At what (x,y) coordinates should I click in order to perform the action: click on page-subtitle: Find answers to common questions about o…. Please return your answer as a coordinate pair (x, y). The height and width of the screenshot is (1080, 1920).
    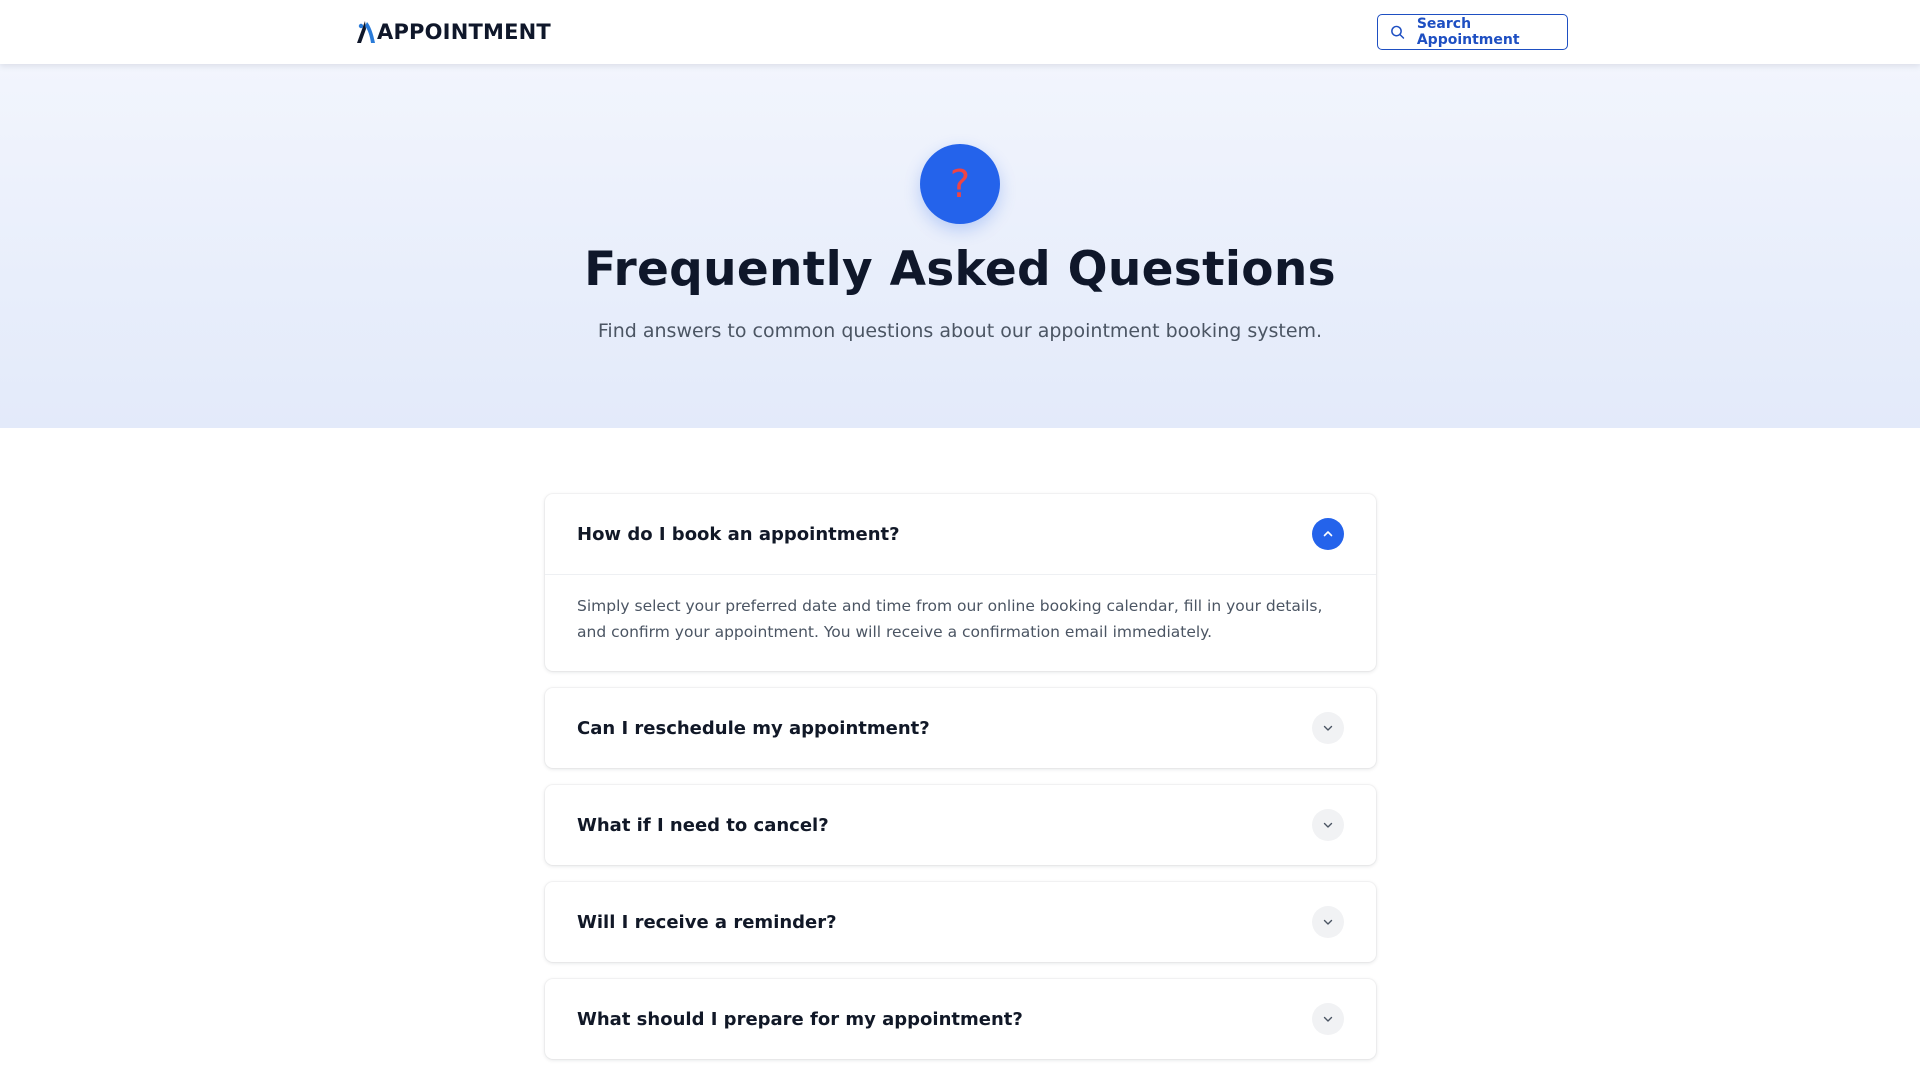
    Looking at the image, I should click on (960, 331).